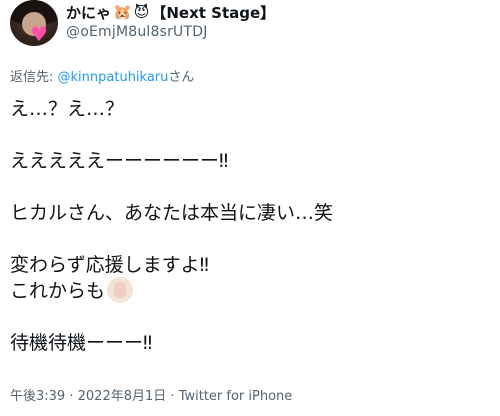  I want to click on tweet-client: Twitter for iPhone, so click(236, 396).